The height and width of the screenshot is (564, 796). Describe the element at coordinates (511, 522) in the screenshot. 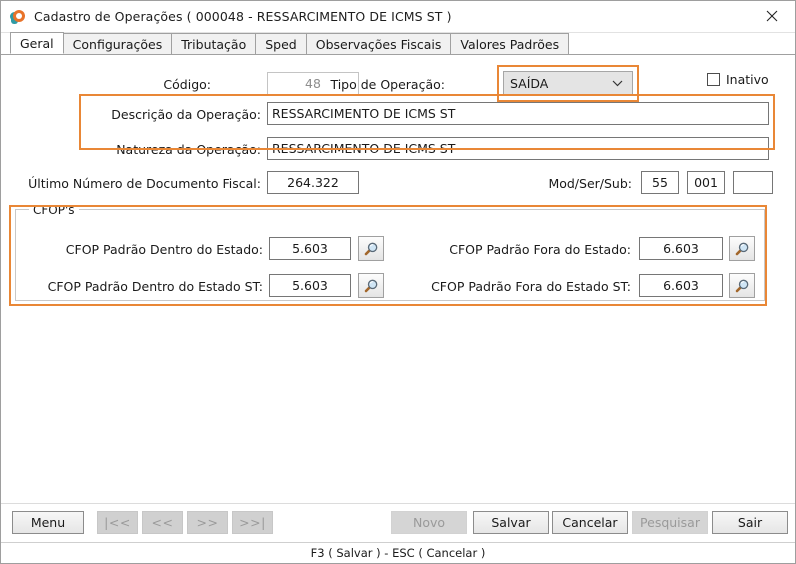

I see `salvar-button: Salvar` at that location.